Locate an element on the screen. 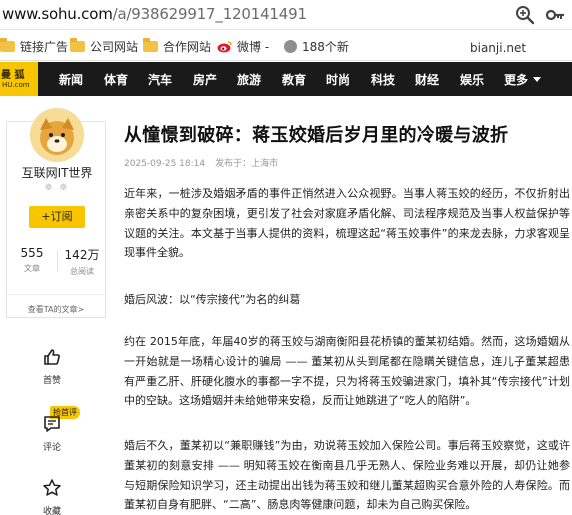 The width and height of the screenshot is (572, 515). bookmark-label: 合作网站 is located at coordinates (187, 46).